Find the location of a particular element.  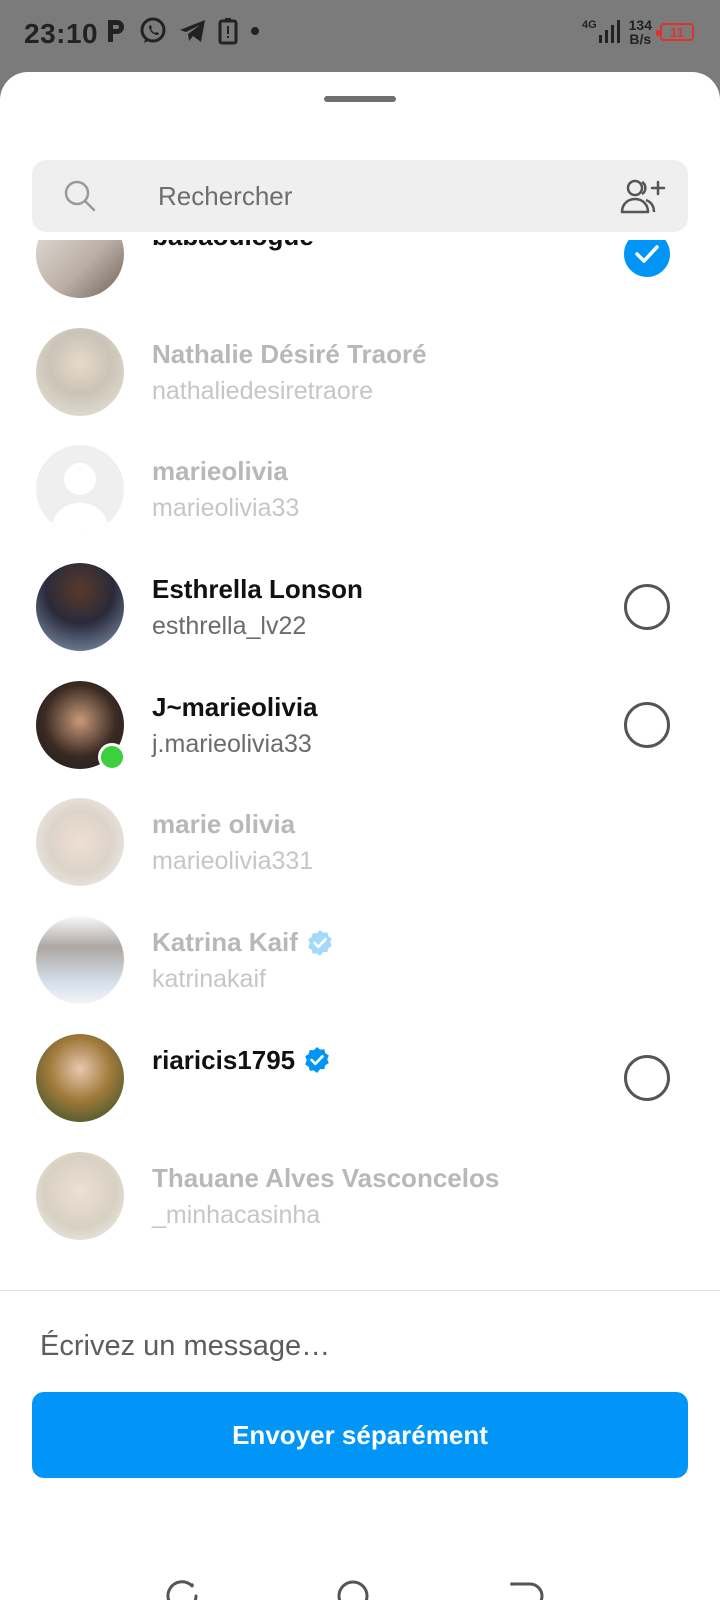

default-avatar-icon is located at coordinates (80, 498).